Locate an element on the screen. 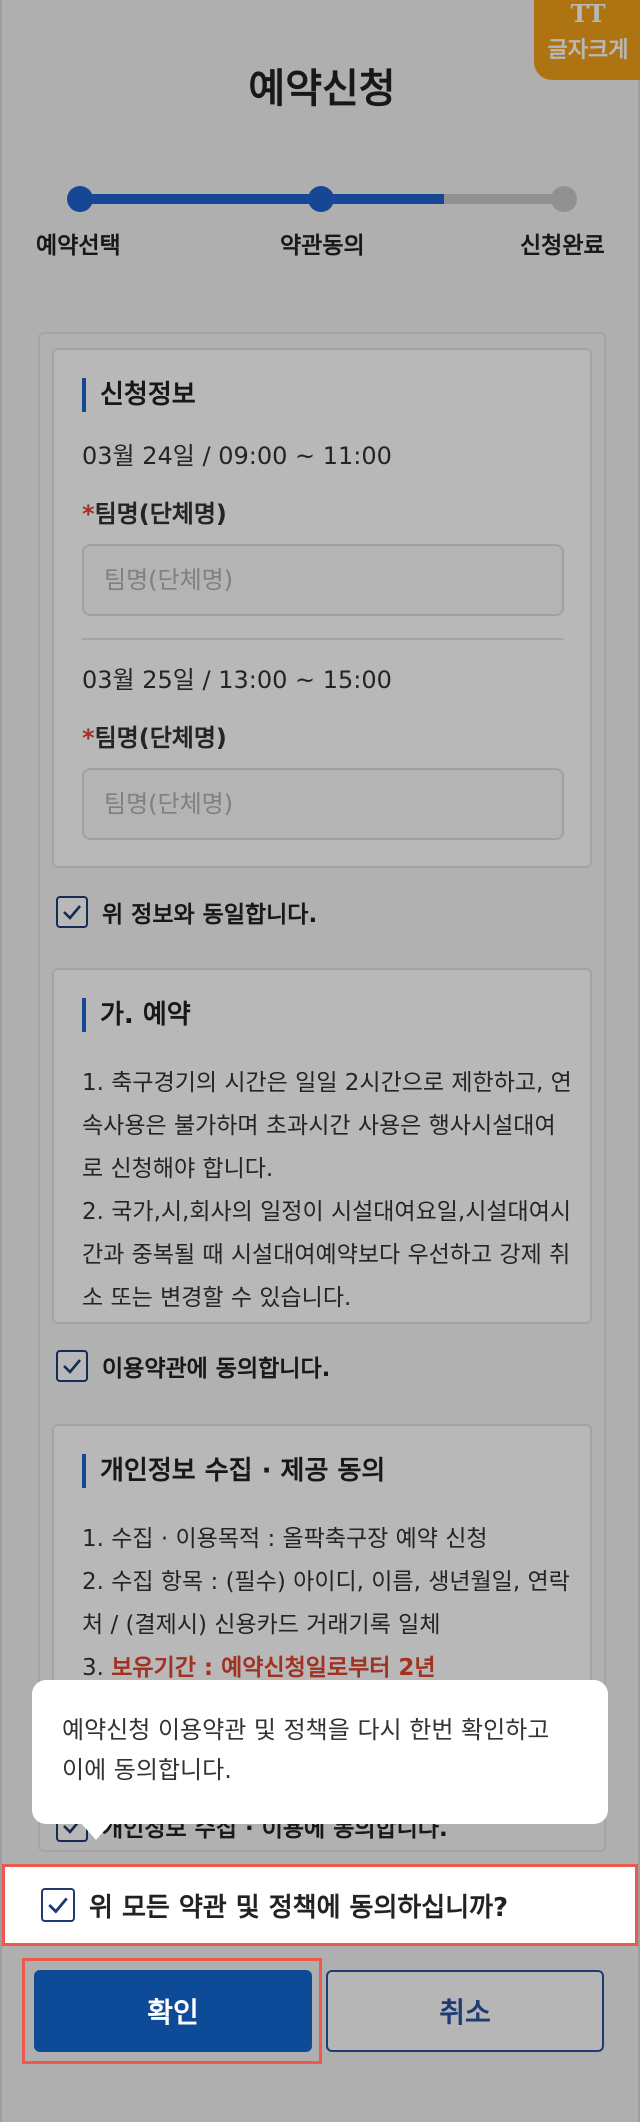 The width and height of the screenshot is (640, 2122). stepper-progress-line is located at coordinates (262, 199).